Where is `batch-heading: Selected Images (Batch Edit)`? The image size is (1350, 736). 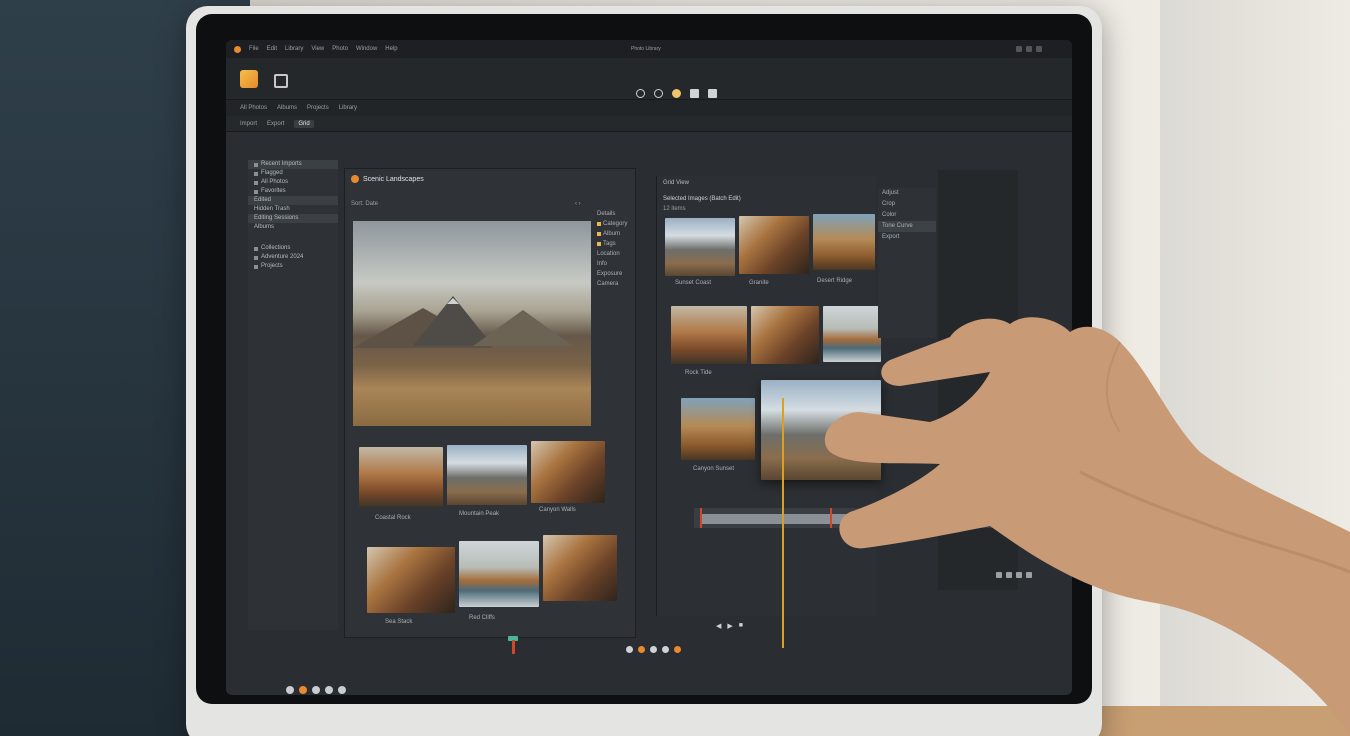
batch-heading: Selected Images (Batch Edit) is located at coordinates (702, 199).